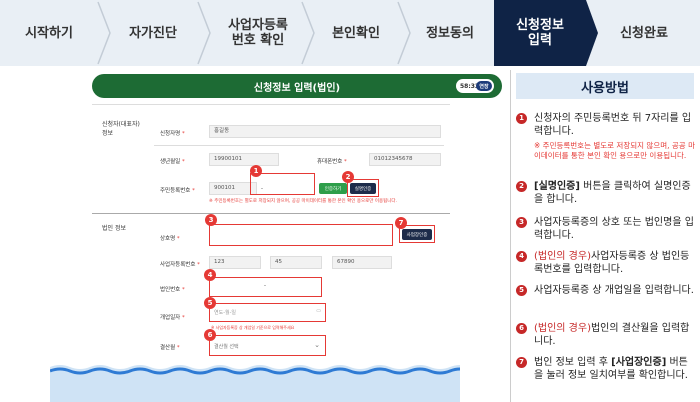  I want to click on guide-item-2: 2 [실명인증] 버튼을 클릭하여 실명인증을 합니다., so click(606, 193).